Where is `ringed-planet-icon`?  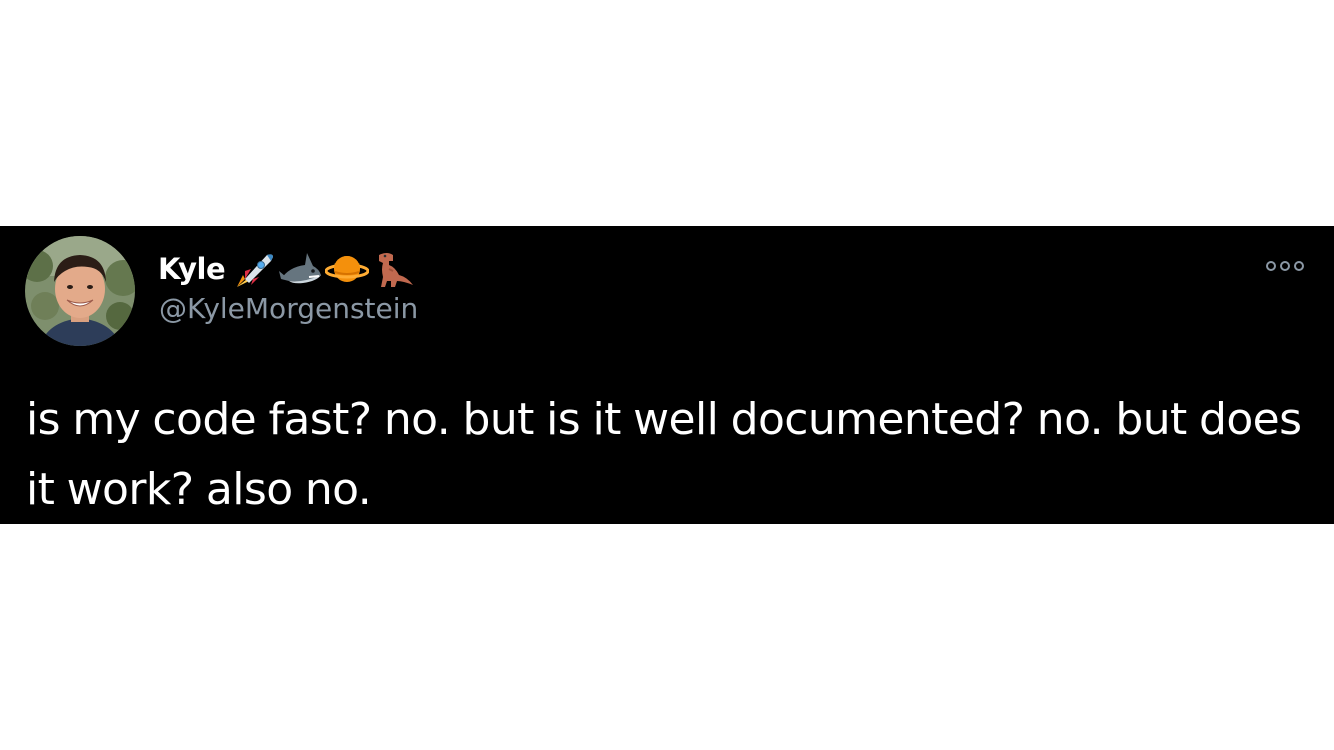 ringed-planet-icon is located at coordinates (347, 269).